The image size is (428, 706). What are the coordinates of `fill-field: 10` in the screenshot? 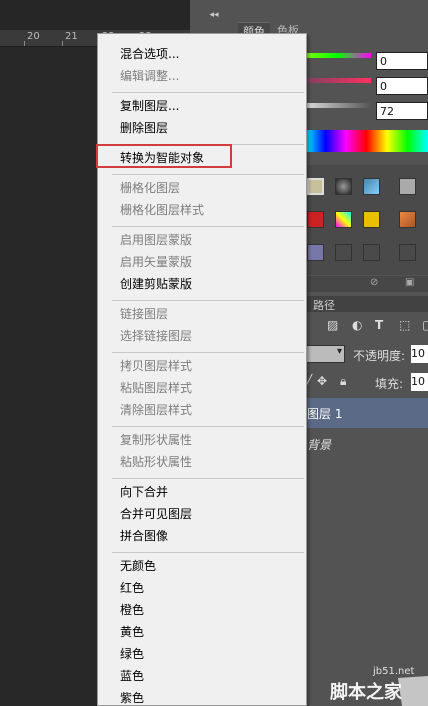 It's located at (419, 382).